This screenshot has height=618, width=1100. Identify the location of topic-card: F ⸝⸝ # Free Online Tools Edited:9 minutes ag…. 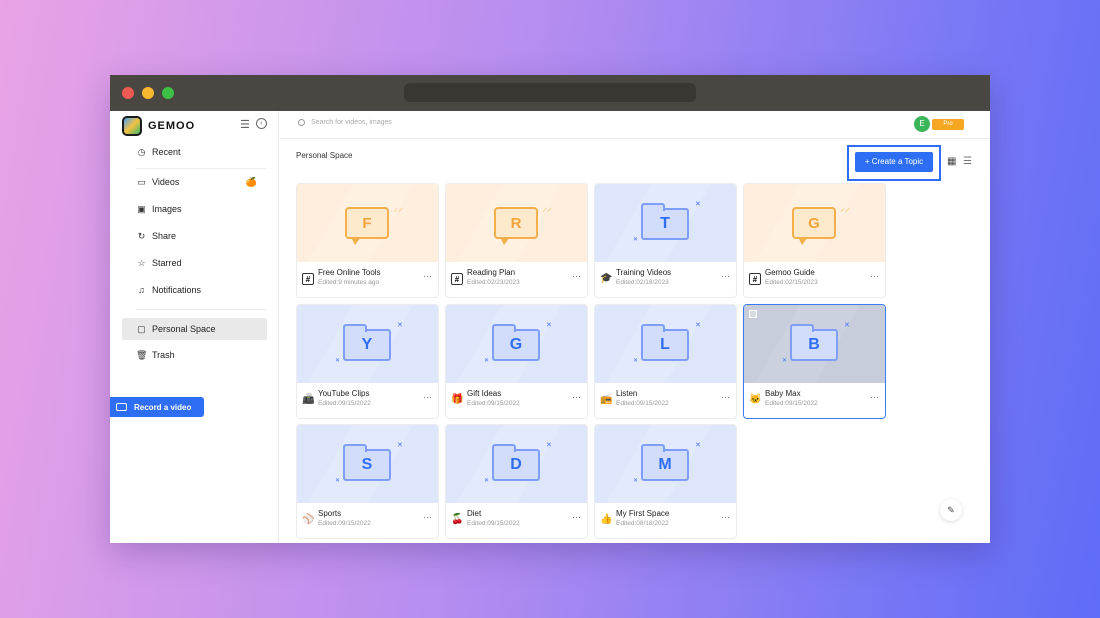
(367, 240).